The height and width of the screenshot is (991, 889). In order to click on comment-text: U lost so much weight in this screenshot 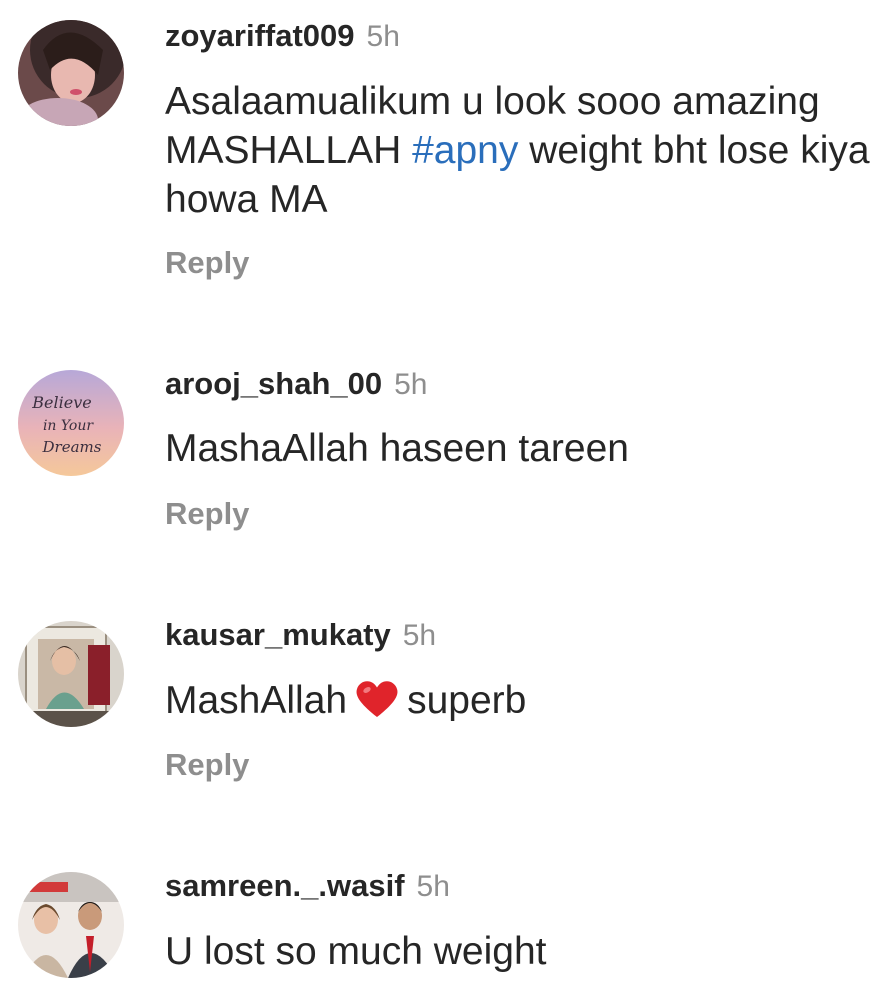, I will do `click(356, 951)`.